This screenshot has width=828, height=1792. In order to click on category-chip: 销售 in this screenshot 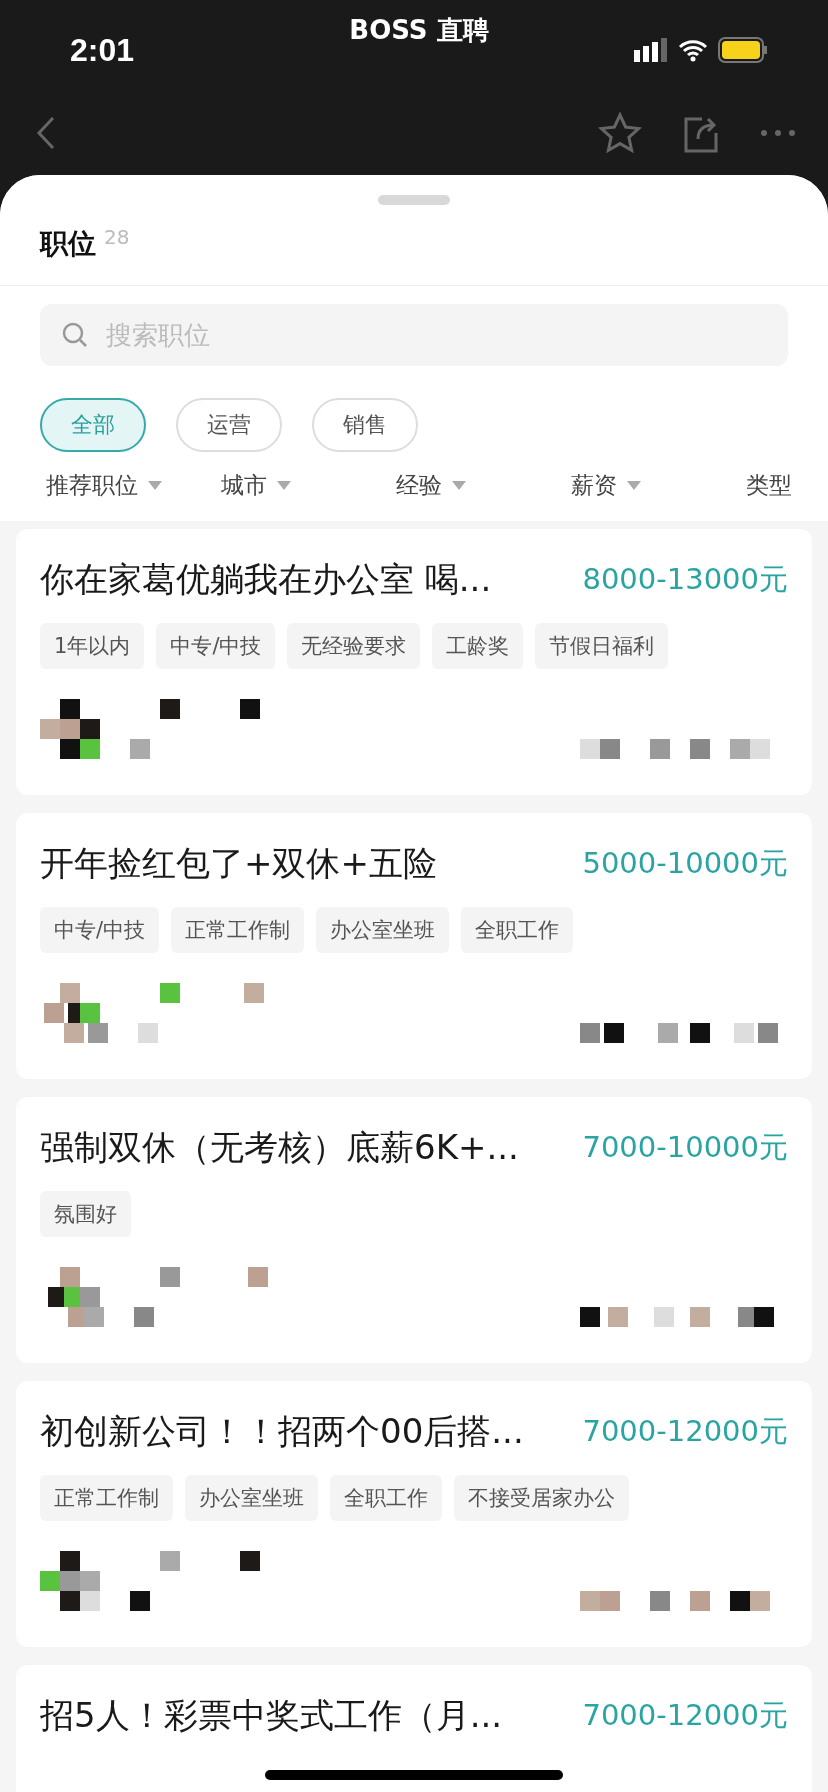, I will do `click(365, 425)`.